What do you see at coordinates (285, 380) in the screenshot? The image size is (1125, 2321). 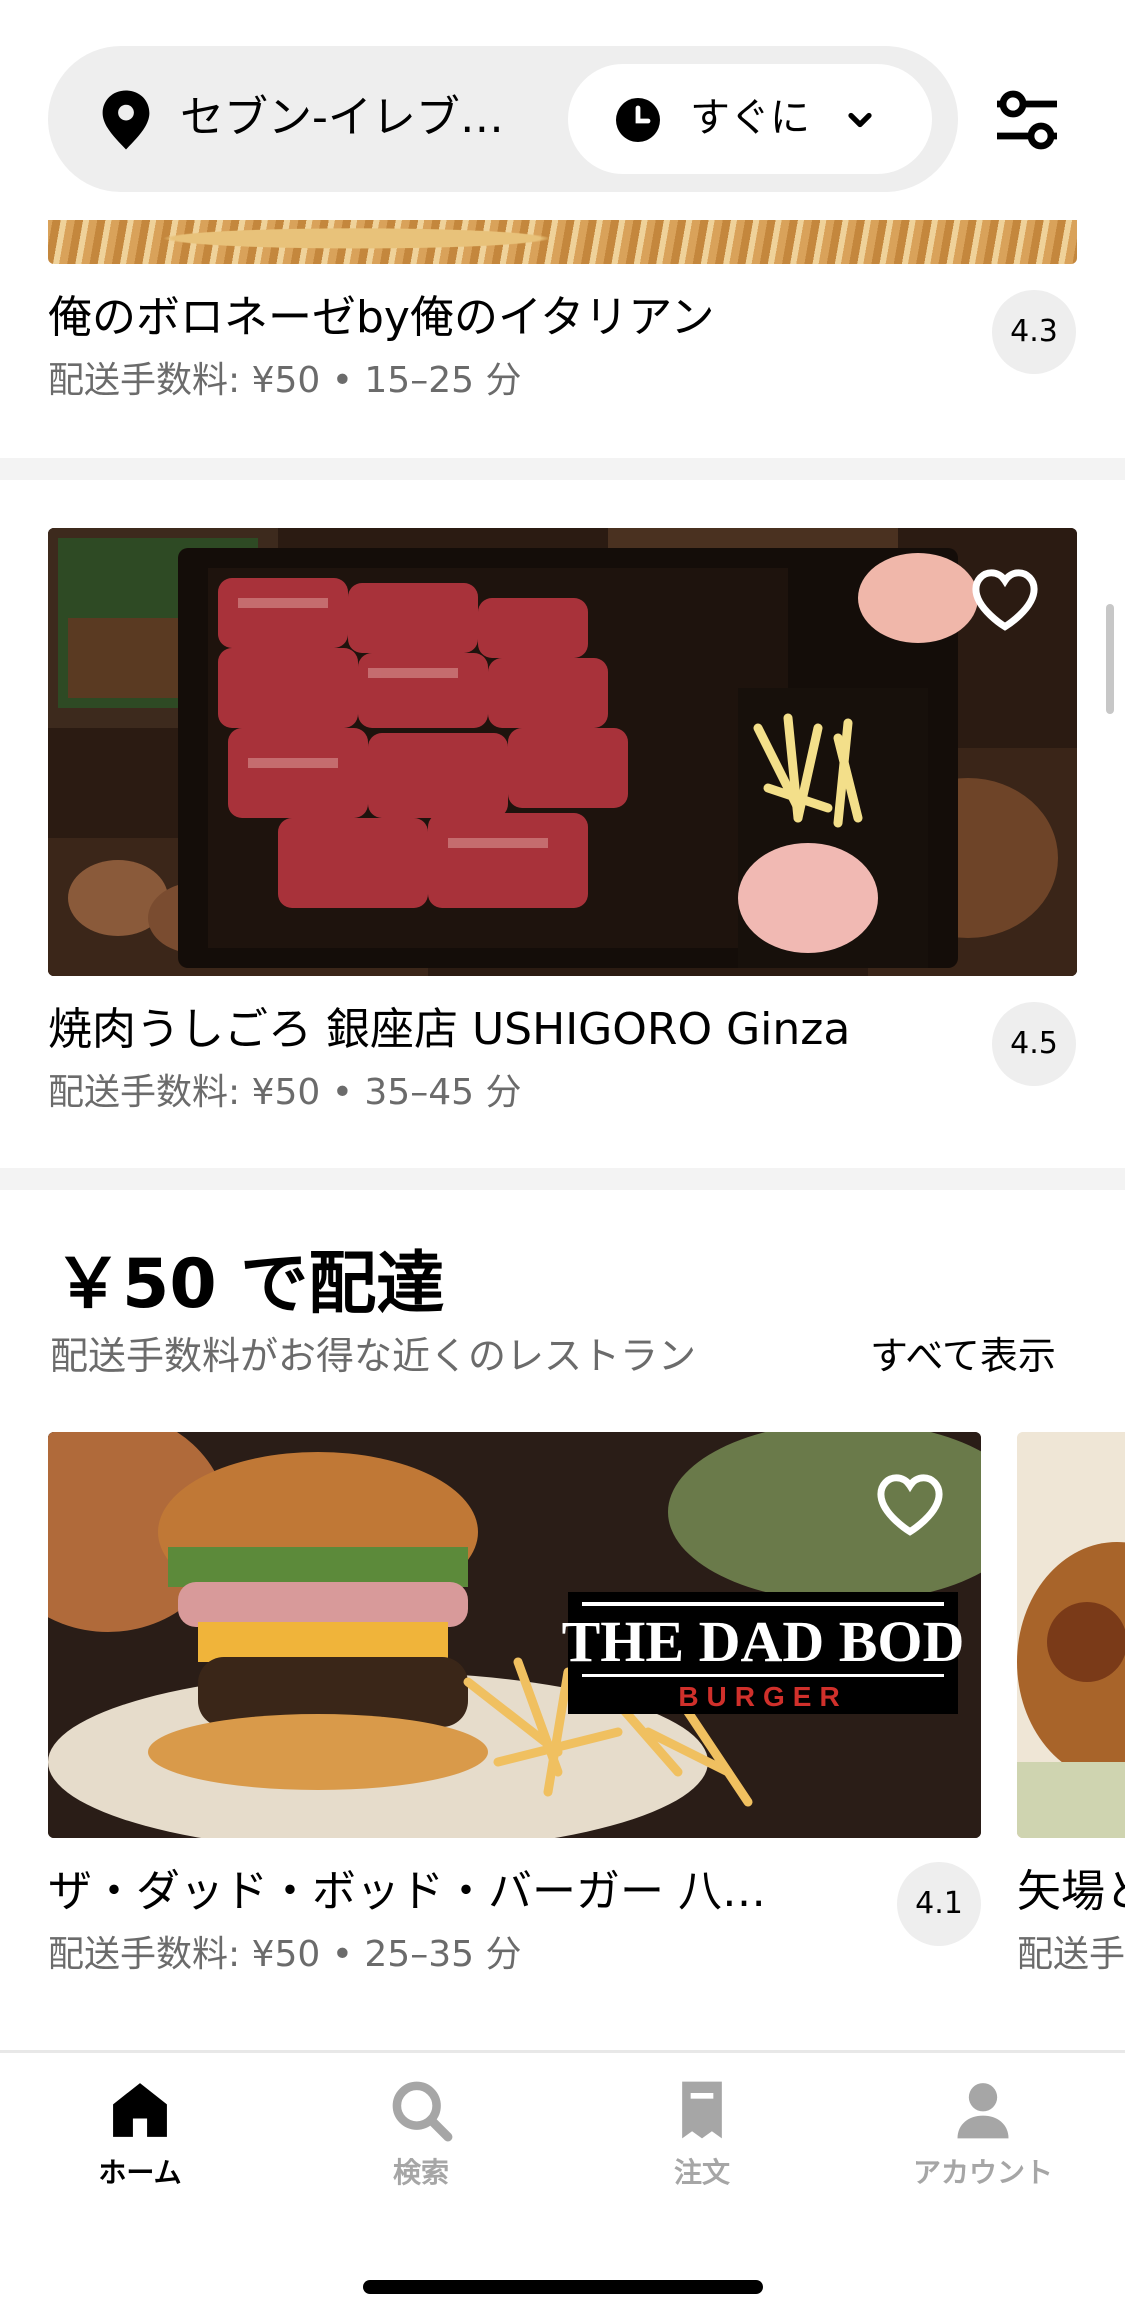 I see `store-meta: 配送手数料: ¥50 • 15–25 分` at bounding box center [285, 380].